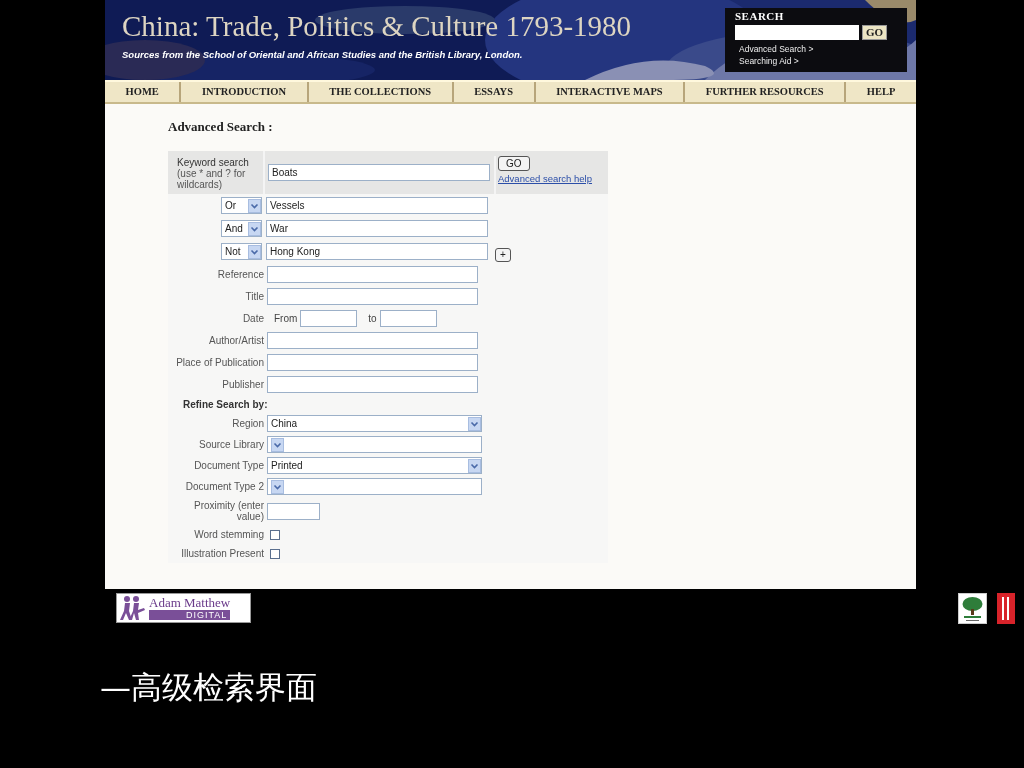 This screenshot has height=768, width=1024. I want to click on tree-logo-icon, so click(972, 608).